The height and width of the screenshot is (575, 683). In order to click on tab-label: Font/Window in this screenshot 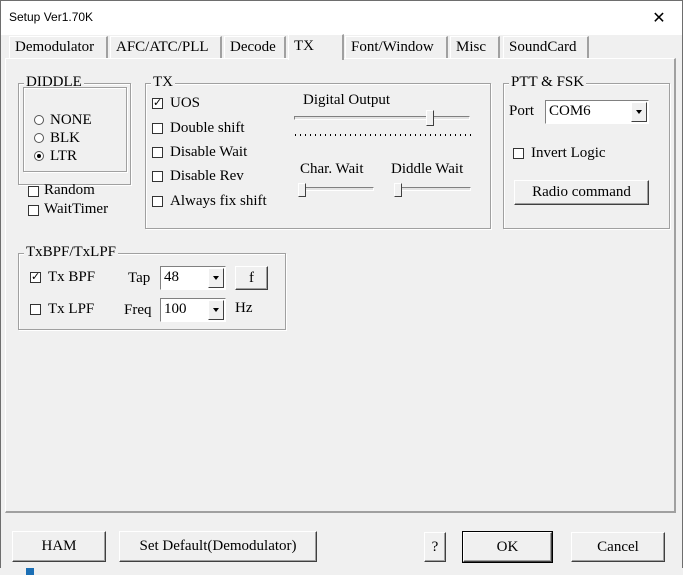, I will do `click(392, 47)`.